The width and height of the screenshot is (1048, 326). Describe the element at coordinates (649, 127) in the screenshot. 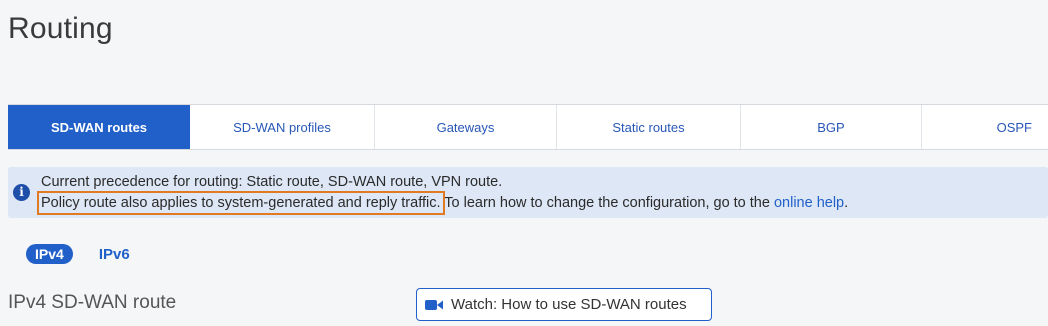

I see `tab-static-routes: Static routes` at that location.